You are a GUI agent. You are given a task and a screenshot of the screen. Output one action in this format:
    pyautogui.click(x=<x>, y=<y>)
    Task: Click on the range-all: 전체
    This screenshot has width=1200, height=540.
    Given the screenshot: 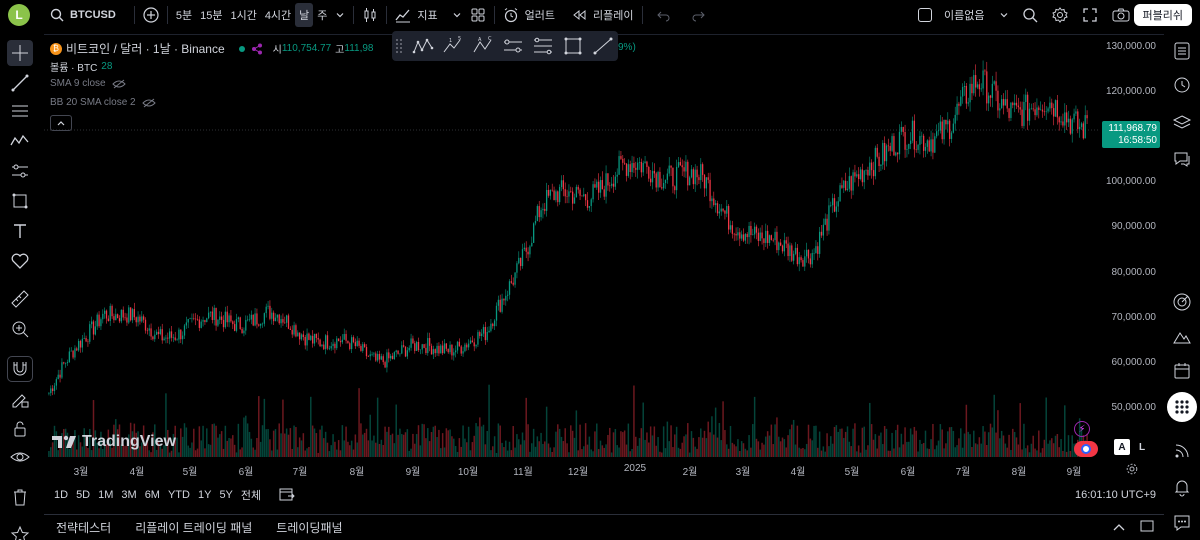 What is the action you would take?
    pyautogui.click(x=251, y=495)
    